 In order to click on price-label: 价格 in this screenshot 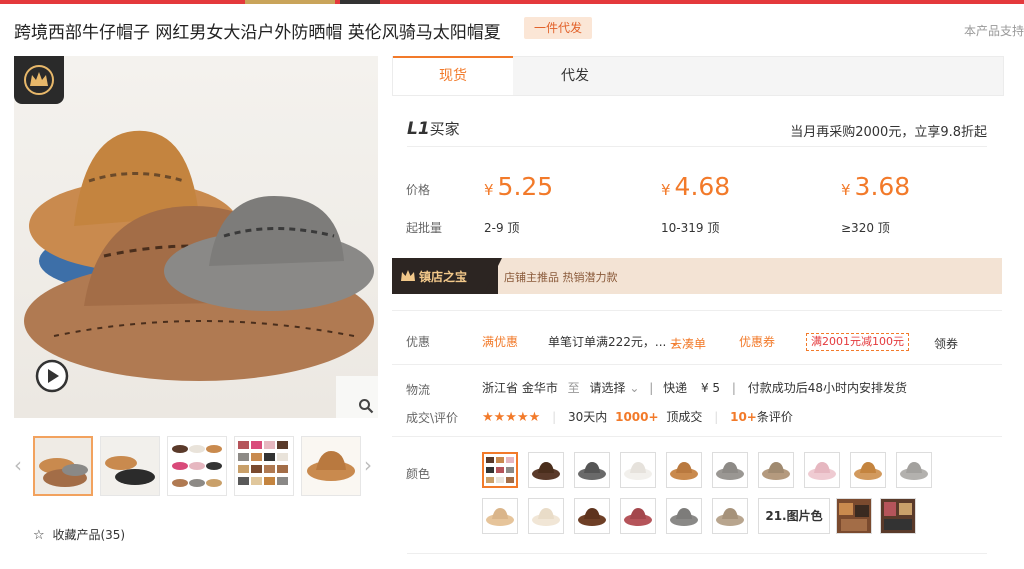, I will do `click(418, 190)`.